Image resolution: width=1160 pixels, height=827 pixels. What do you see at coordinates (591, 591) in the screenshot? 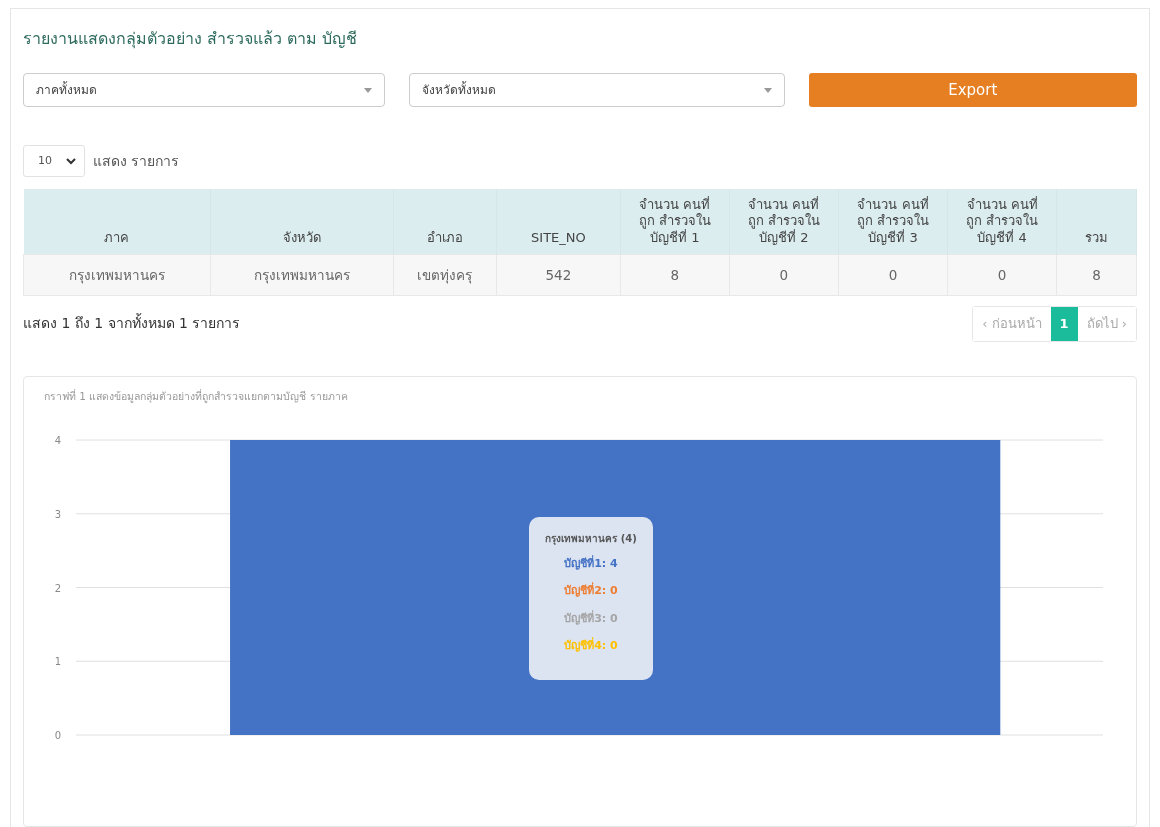
I see `tooltip-line: บัญชีที่2: 0` at bounding box center [591, 591].